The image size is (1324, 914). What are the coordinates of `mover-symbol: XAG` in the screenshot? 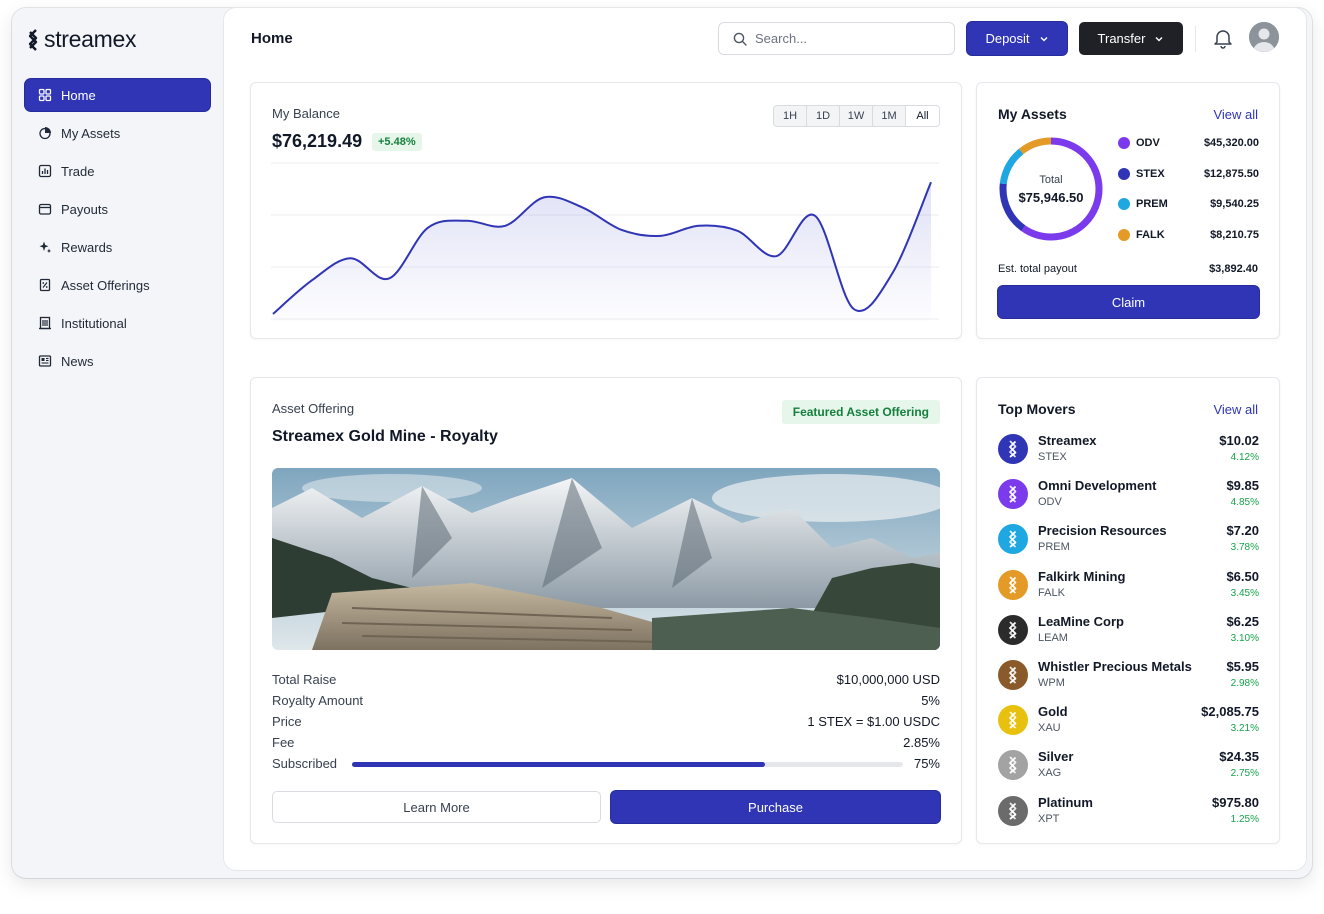 It's located at (1050, 773).